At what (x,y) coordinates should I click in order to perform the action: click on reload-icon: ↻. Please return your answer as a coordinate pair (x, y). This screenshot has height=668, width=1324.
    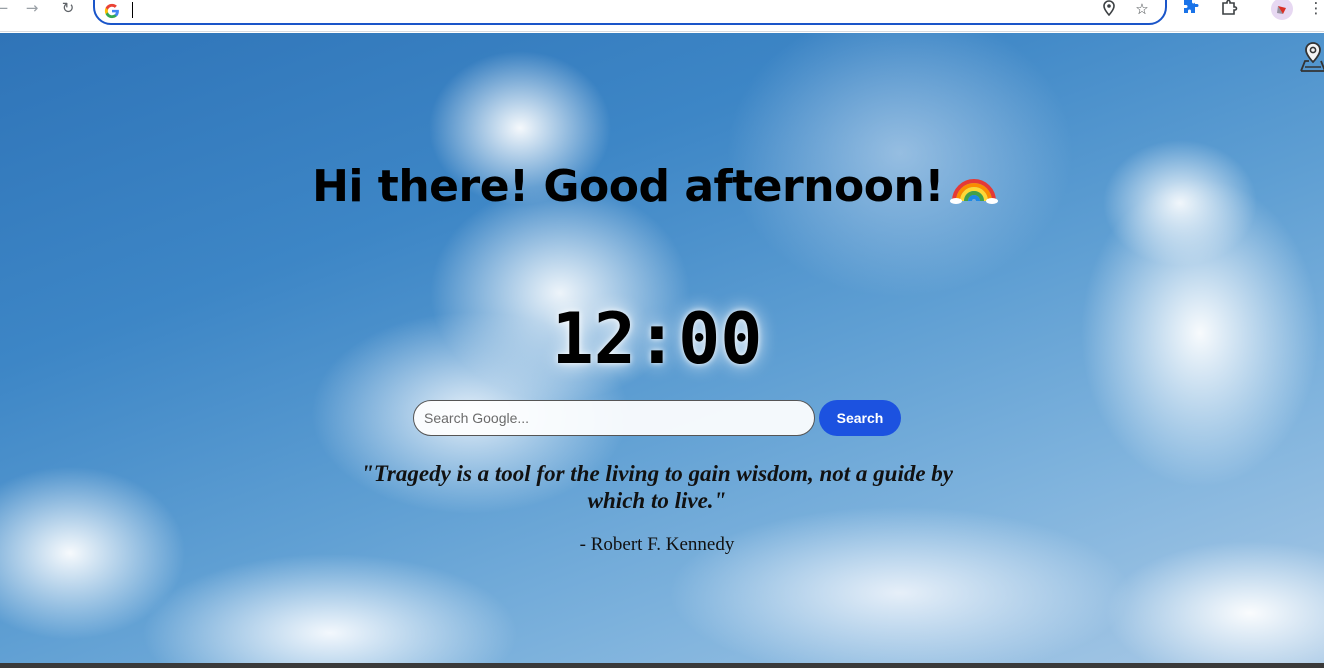
    Looking at the image, I should click on (68, 9).